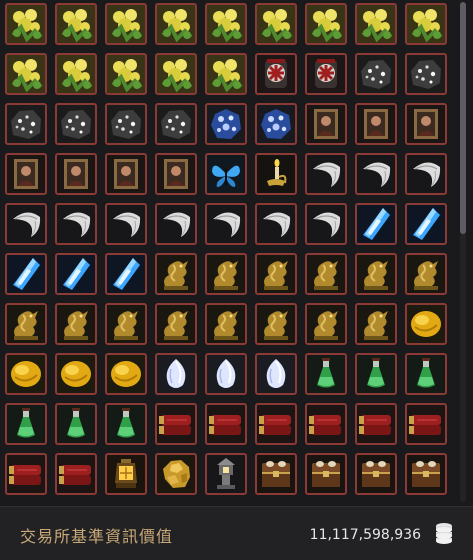  I want to click on herb-icon, so click(226, 24).